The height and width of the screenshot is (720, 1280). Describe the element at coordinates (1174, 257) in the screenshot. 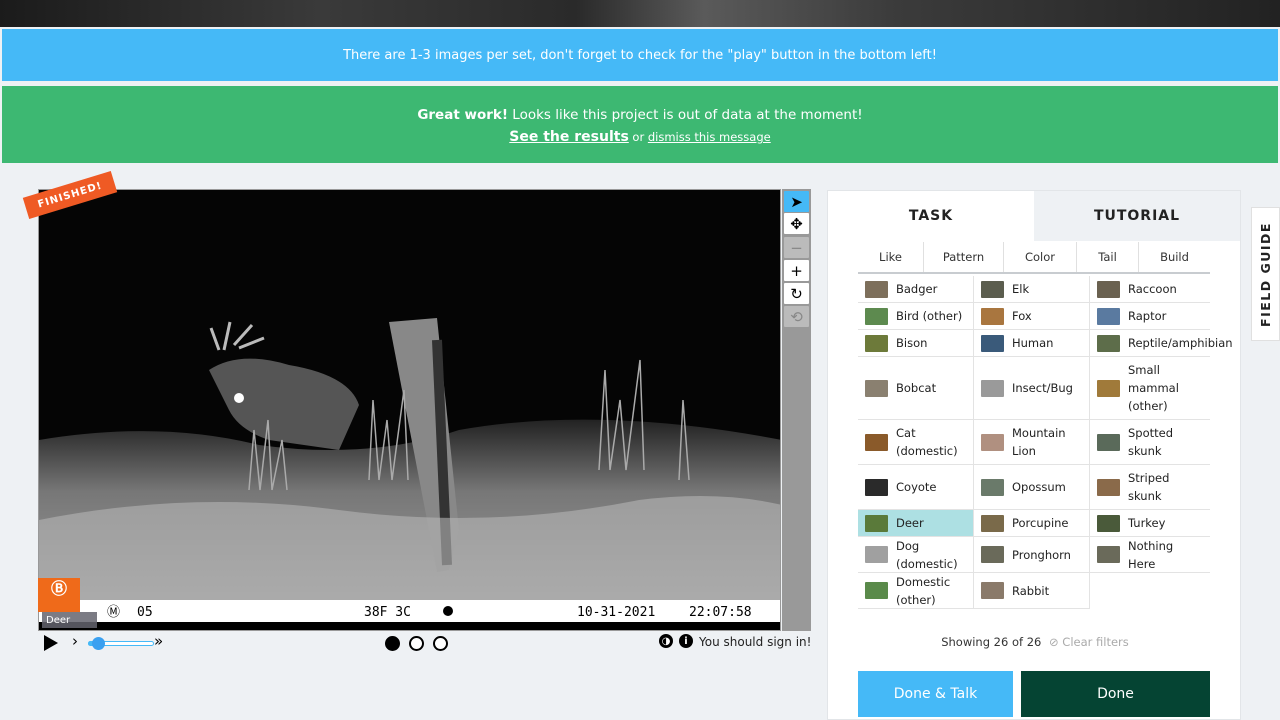

I see `filter-build: Build` at that location.